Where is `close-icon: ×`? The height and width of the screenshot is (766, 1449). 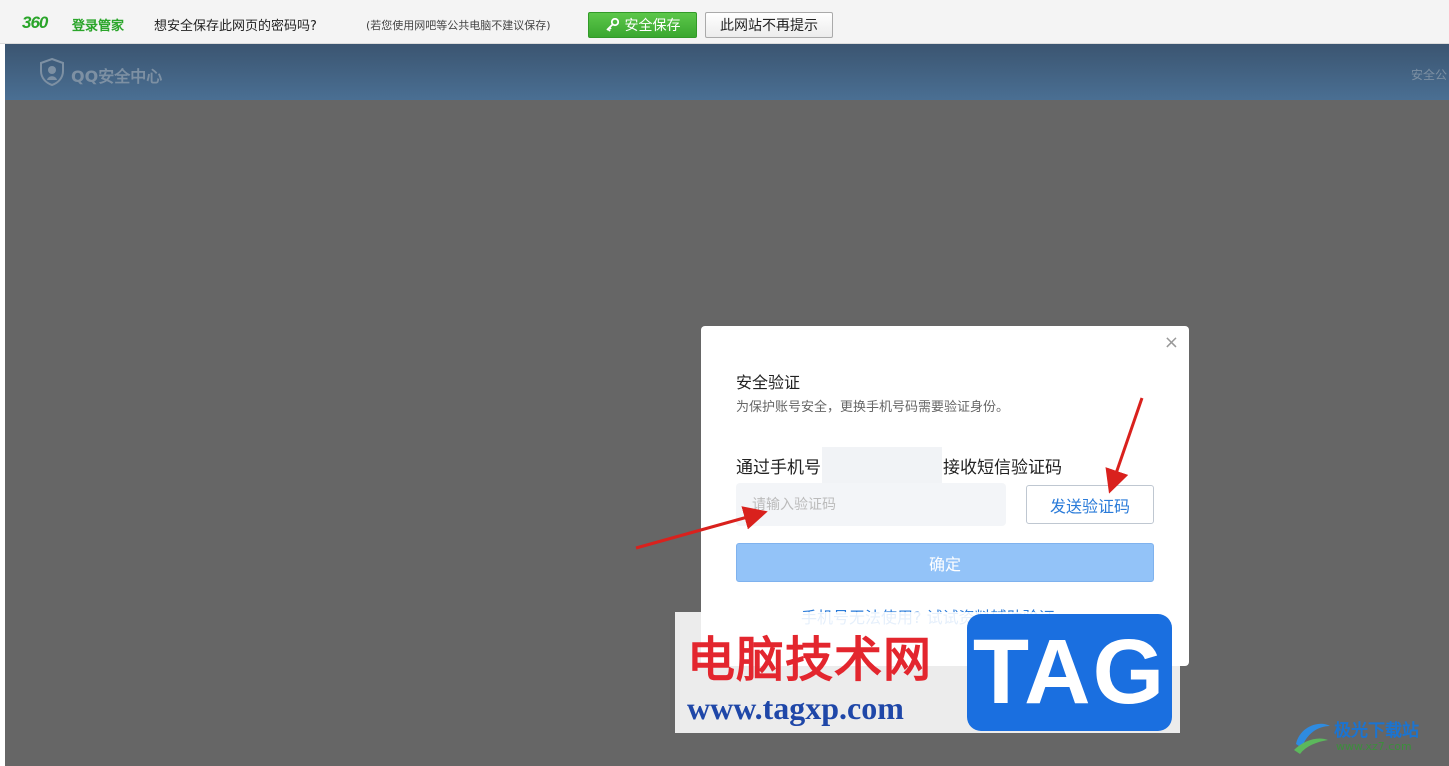 close-icon: × is located at coordinates (1171, 342).